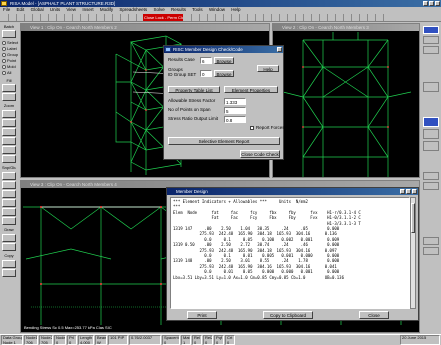 Image resolution: width=441 pixels, height=345 pixels. Describe the element at coordinates (268, 68) in the screenshot. I see `help-button: Help` at that location.